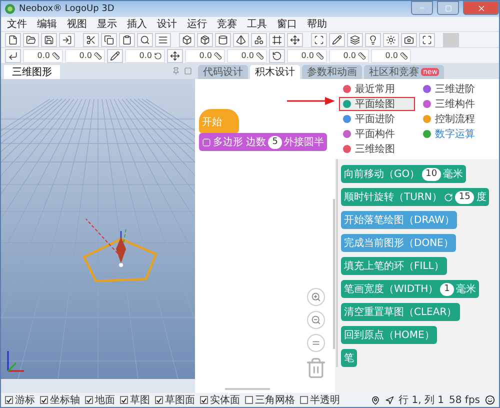 This screenshot has height=408, width=500. I want to click on scissors-button, so click(91, 39).